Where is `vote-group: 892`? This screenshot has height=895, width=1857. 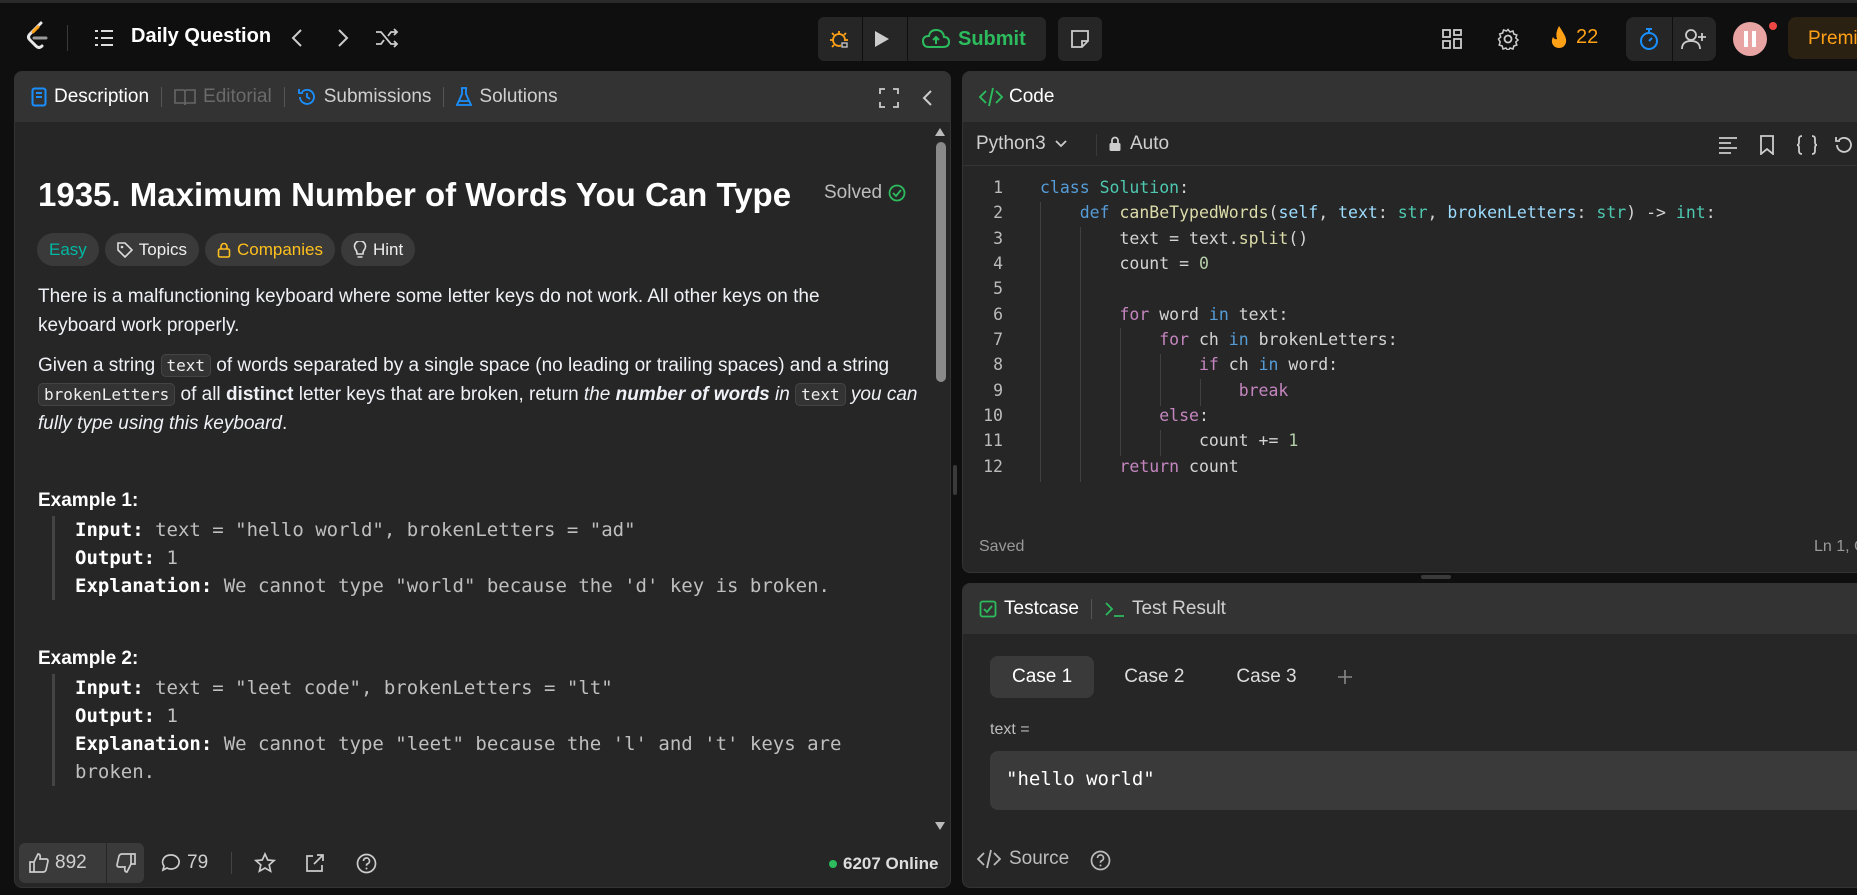 vote-group: 892 is located at coordinates (81, 863).